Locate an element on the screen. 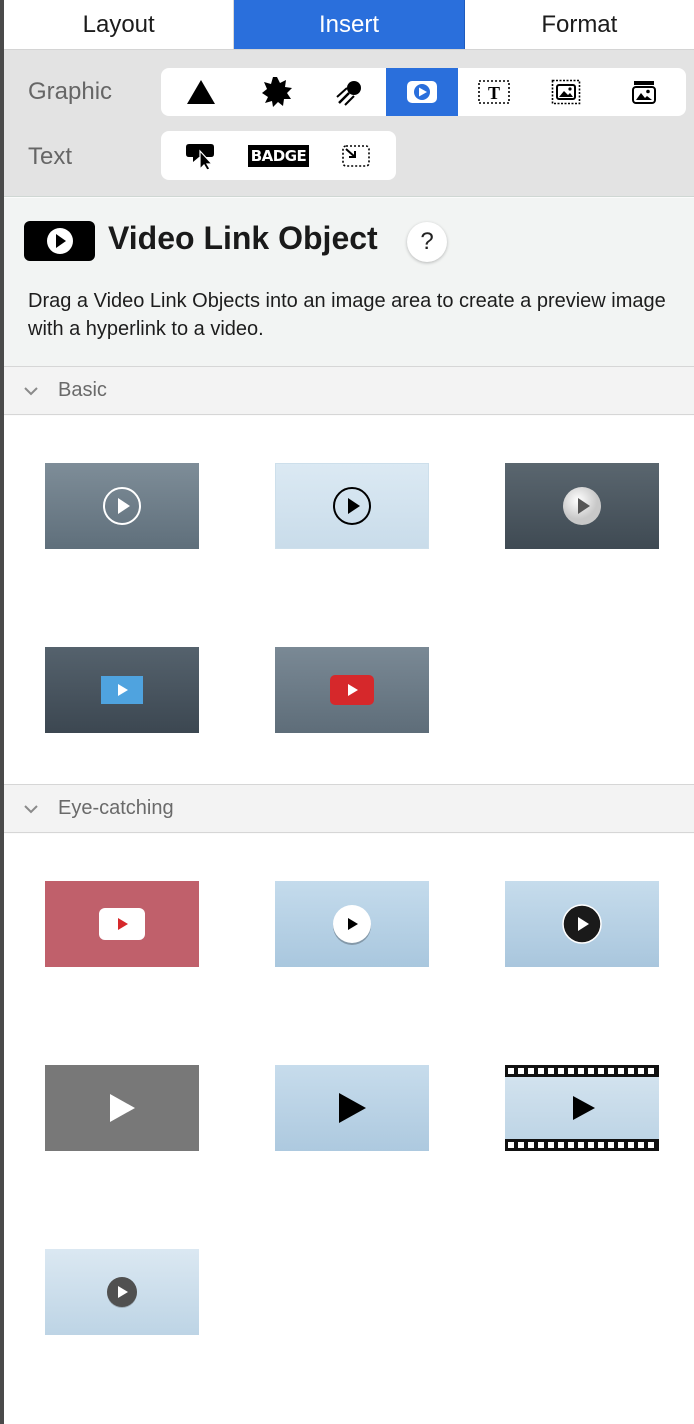  badge-label: BADGE is located at coordinates (278, 155).